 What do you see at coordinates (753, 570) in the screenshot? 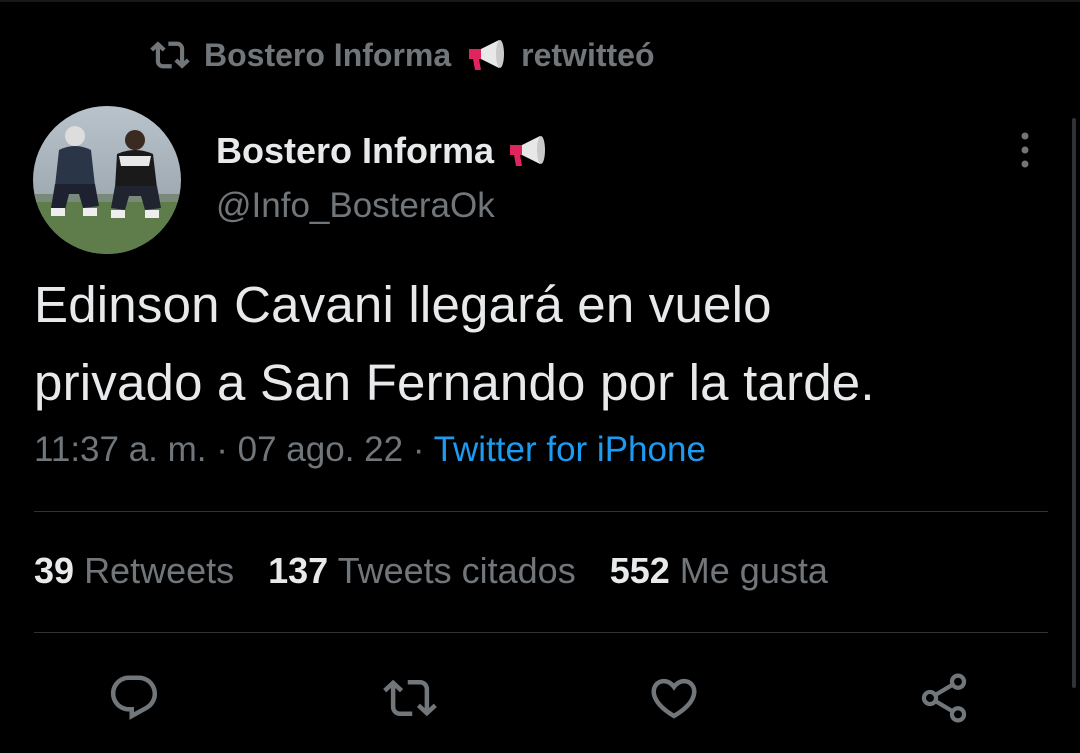
I see `likes-label: Me gusta` at bounding box center [753, 570].